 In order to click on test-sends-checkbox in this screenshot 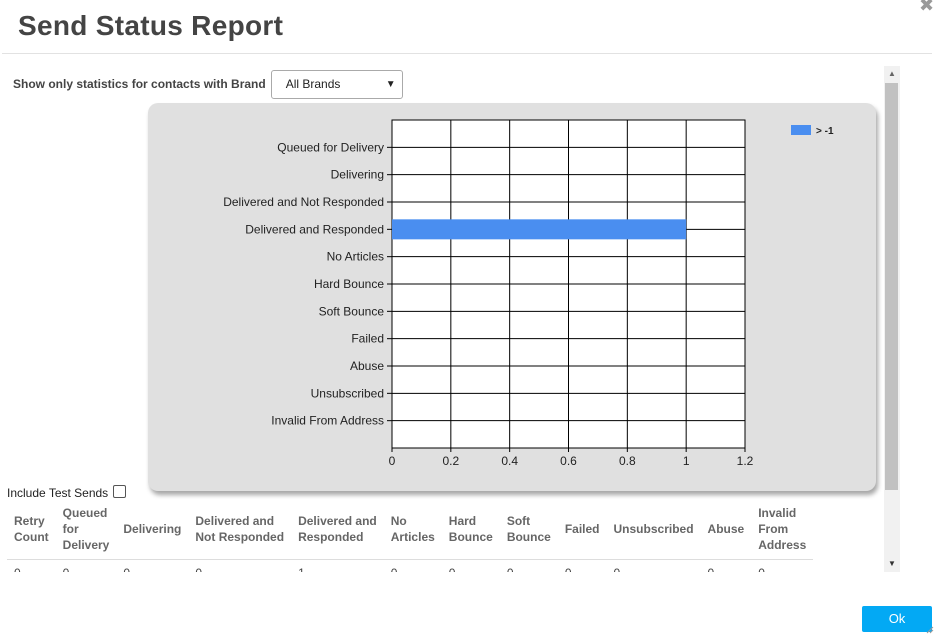, I will do `click(120, 491)`.